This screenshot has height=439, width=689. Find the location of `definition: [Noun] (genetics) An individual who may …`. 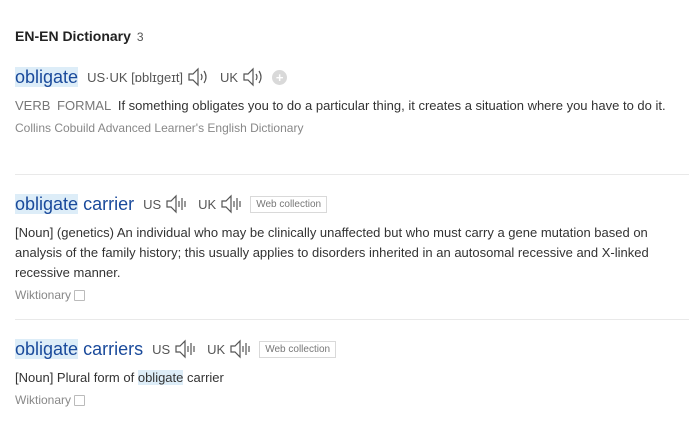

definition: [Noun] (genetics) An individual who may … is located at coordinates (332, 252).